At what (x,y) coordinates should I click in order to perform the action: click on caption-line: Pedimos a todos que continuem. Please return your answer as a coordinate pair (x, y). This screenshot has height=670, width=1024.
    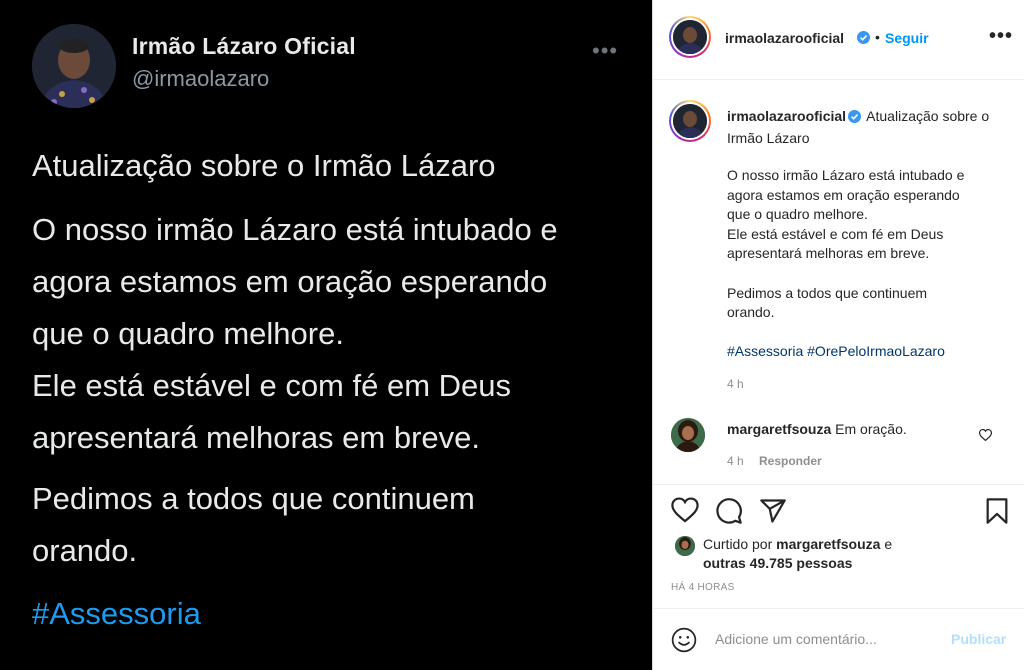
    Looking at the image, I should click on (827, 292).